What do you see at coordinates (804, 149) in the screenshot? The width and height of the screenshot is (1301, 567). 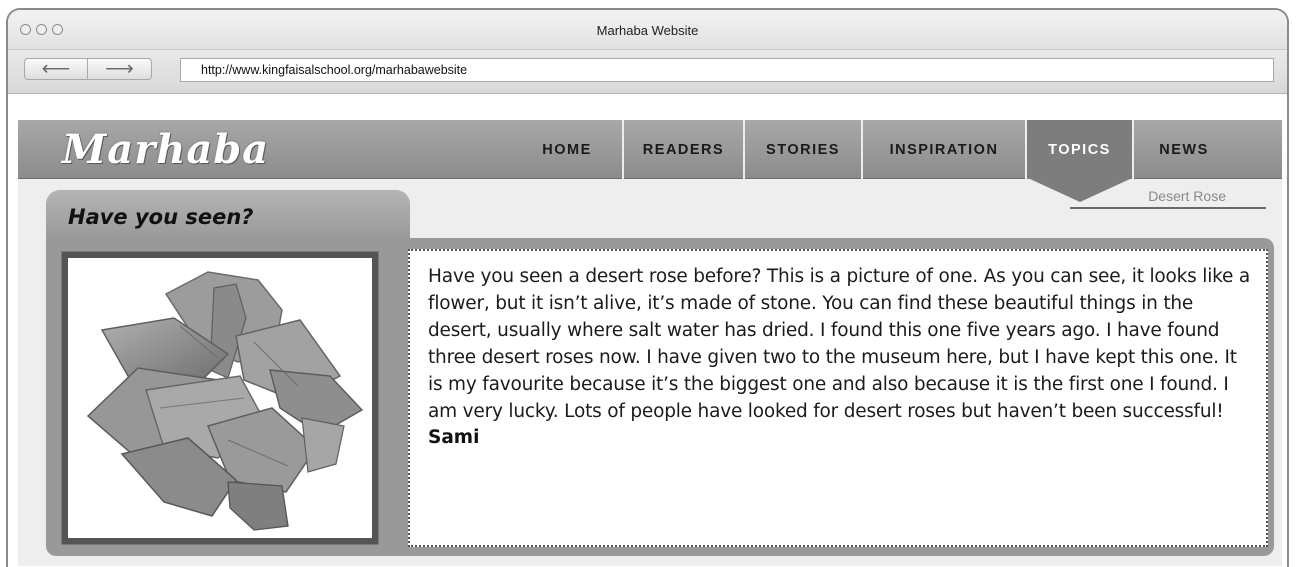 I see `nav-item-stories: STORIES` at bounding box center [804, 149].